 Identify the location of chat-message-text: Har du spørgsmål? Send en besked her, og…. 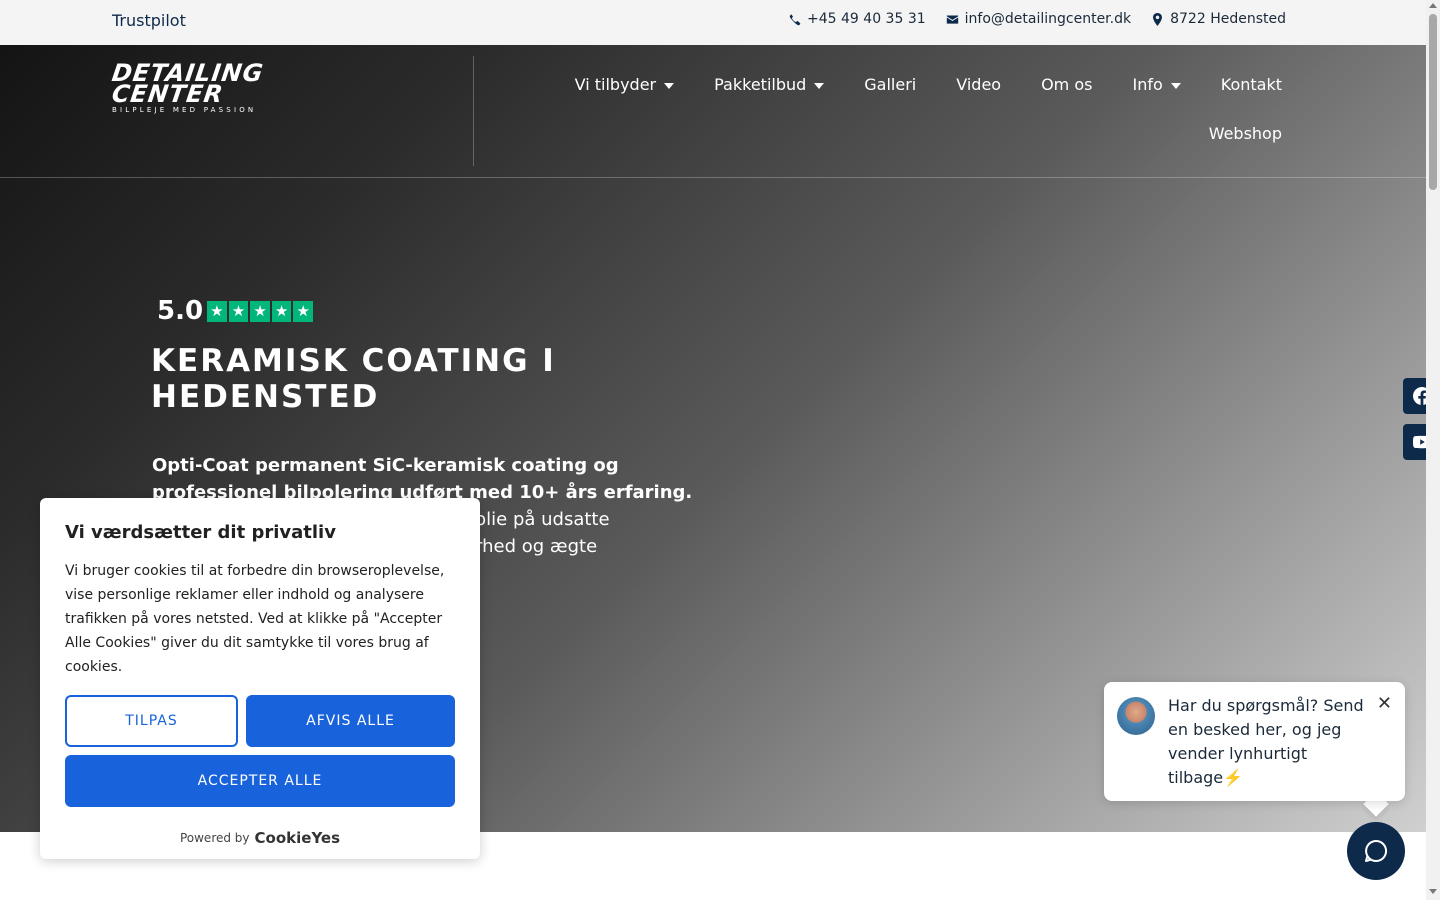
(1266, 741).